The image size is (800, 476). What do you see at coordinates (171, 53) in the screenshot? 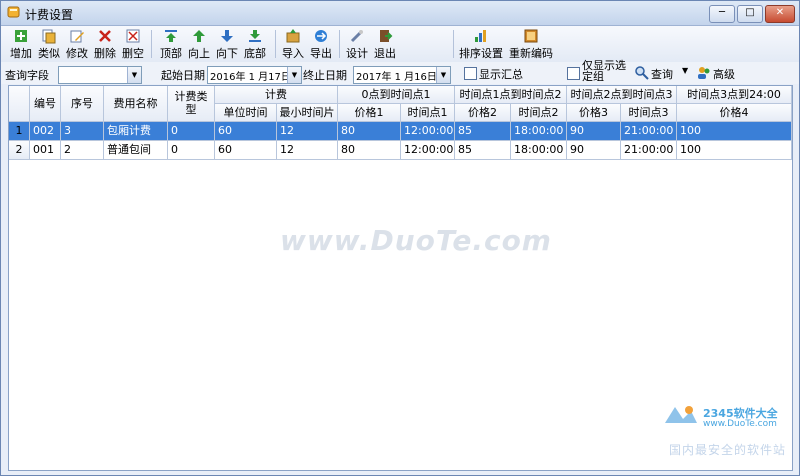
I see `move-top-label: 顶部` at bounding box center [171, 53].